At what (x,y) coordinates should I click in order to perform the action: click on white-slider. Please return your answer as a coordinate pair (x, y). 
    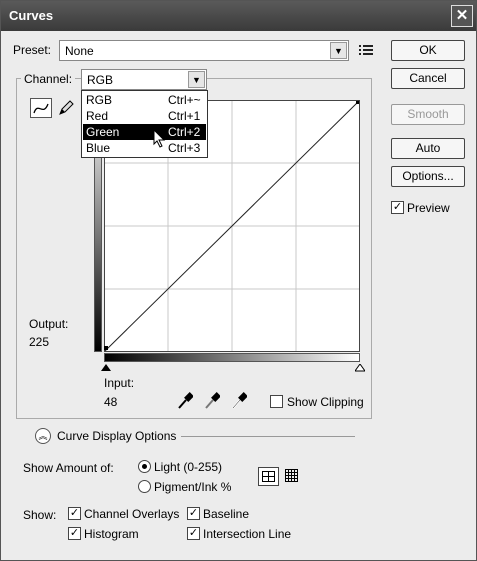
    Looking at the image, I should click on (360, 368).